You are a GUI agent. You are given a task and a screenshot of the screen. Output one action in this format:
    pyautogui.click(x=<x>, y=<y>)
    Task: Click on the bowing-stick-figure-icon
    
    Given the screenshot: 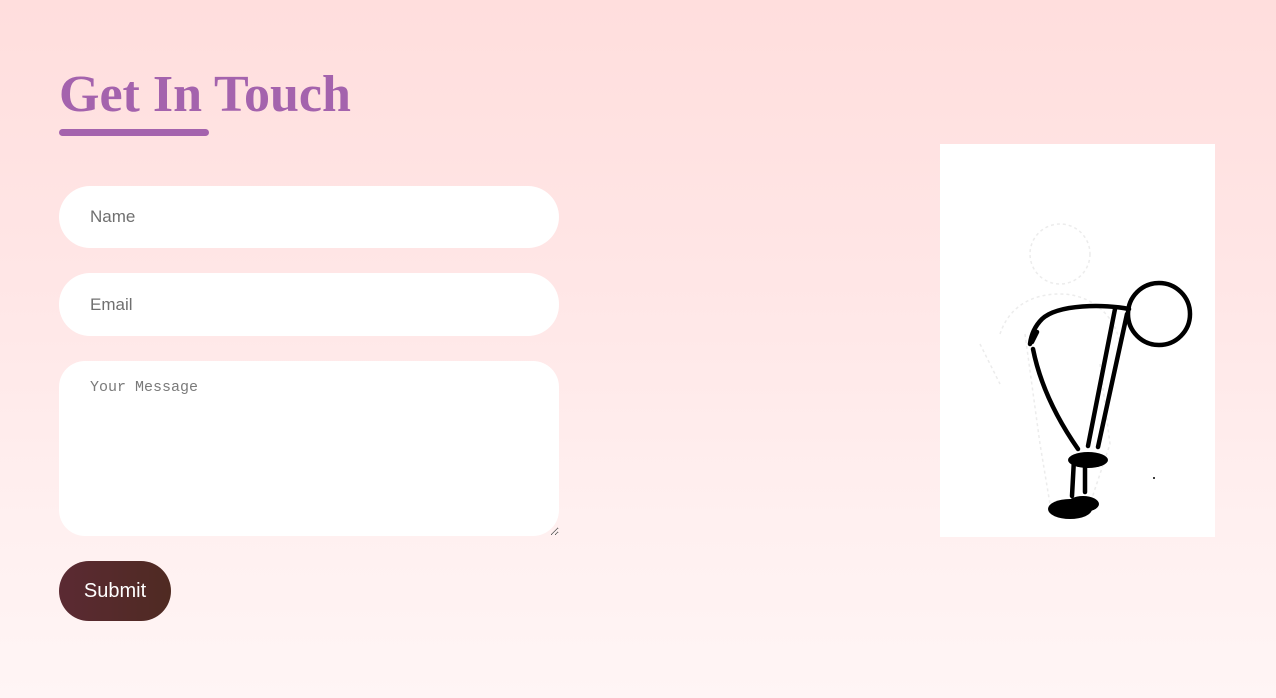 What is the action you would take?
    pyautogui.click(x=1086, y=371)
    